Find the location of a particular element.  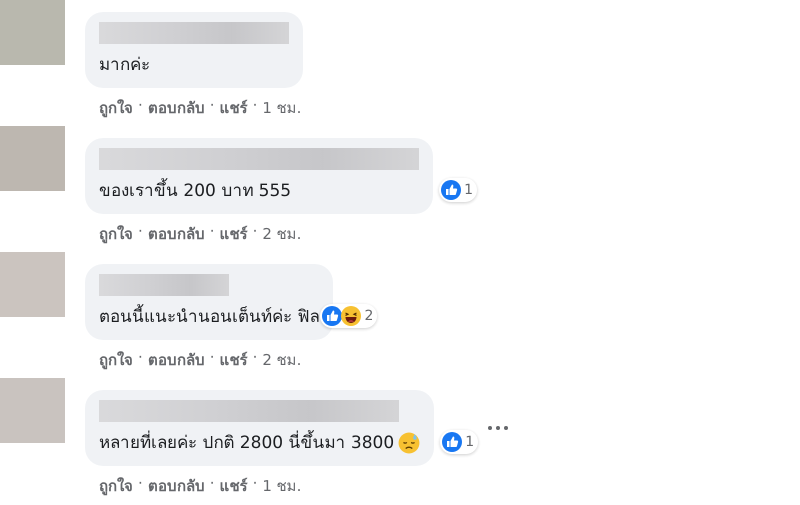

laughing-face-icon is located at coordinates (351, 316).